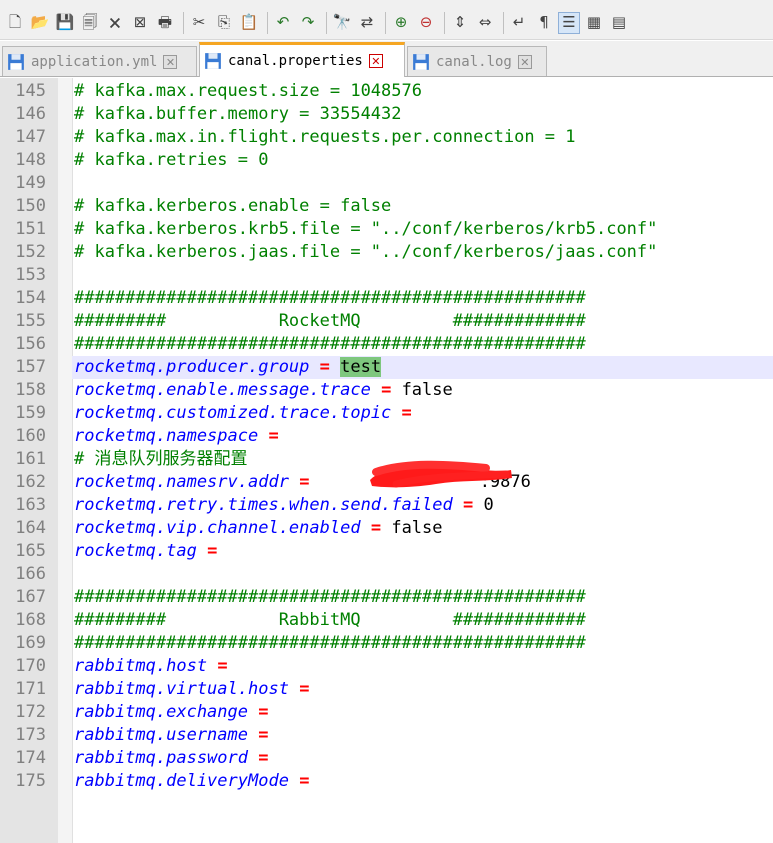 This screenshot has height=843, width=773. What do you see at coordinates (426, 23) in the screenshot?
I see `zoom-out-icon: ⊖` at bounding box center [426, 23].